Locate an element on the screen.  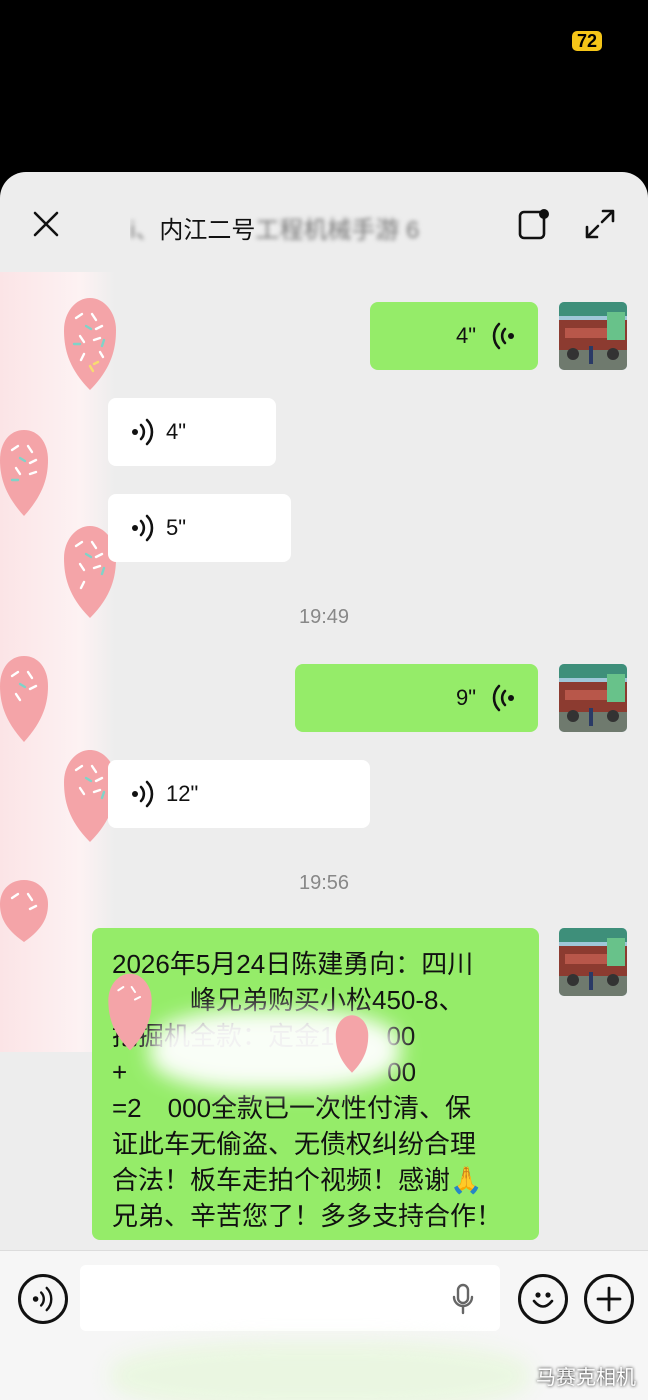
expand-icon is located at coordinates (600, 224).